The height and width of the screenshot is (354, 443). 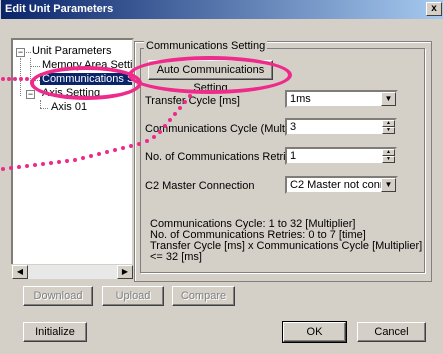 What do you see at coordinates (59, 9) in the screenshot?
I see `window-title: Edit Unit Parameters` at bounding box center [59, 9].